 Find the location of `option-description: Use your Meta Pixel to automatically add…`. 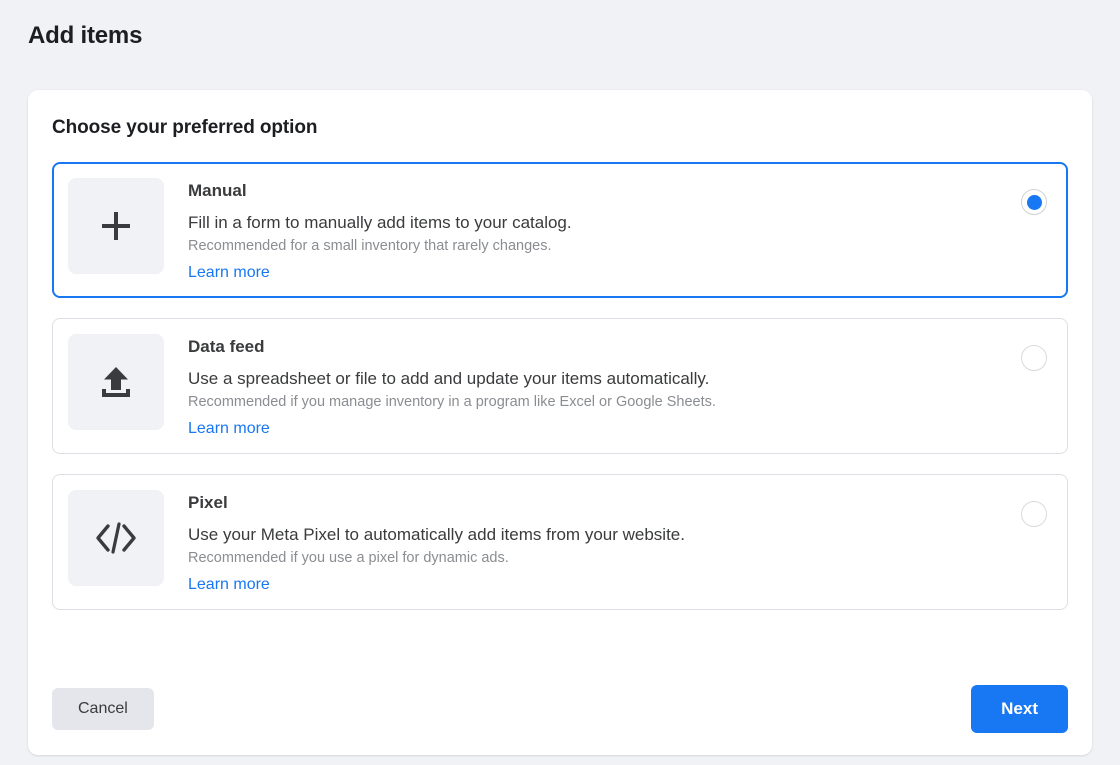

option-description: Use your Meta Pixel to automatically add… is located at coordinates (436, 534).